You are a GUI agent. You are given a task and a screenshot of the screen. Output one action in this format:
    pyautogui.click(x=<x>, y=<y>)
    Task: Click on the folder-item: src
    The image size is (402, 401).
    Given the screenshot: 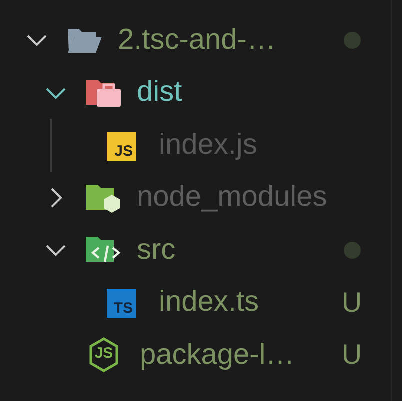 What is the action you would take?
    pyautogui.click(x=186, y=250)
    